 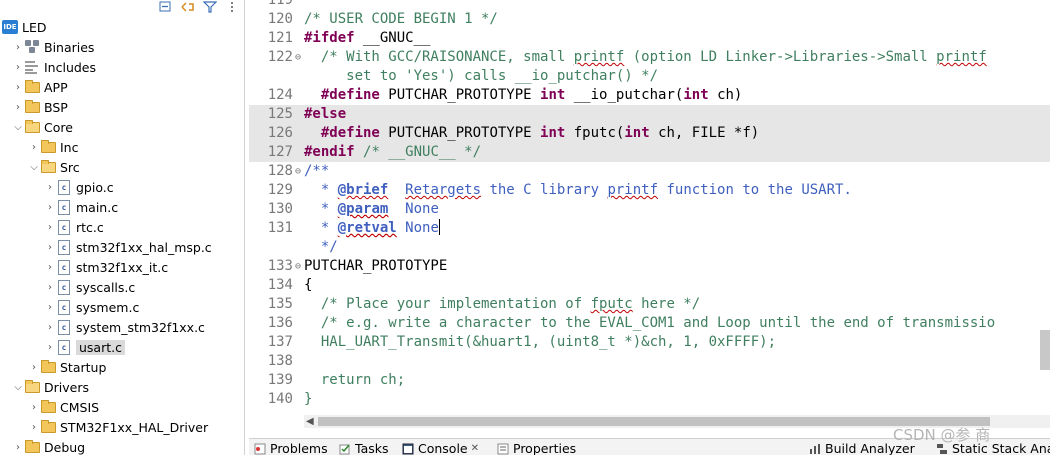 What do you see at coordinates (210, 6) in the screenshot?
I see `filter-icon` at bounding box center [210, 6].